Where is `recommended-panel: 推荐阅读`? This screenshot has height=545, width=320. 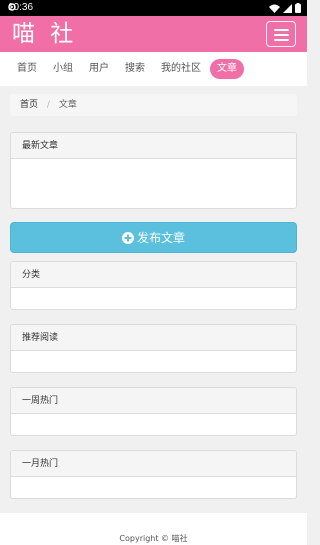 recommended-panel: 推荐阅读 is located at coordinates (153, 348).